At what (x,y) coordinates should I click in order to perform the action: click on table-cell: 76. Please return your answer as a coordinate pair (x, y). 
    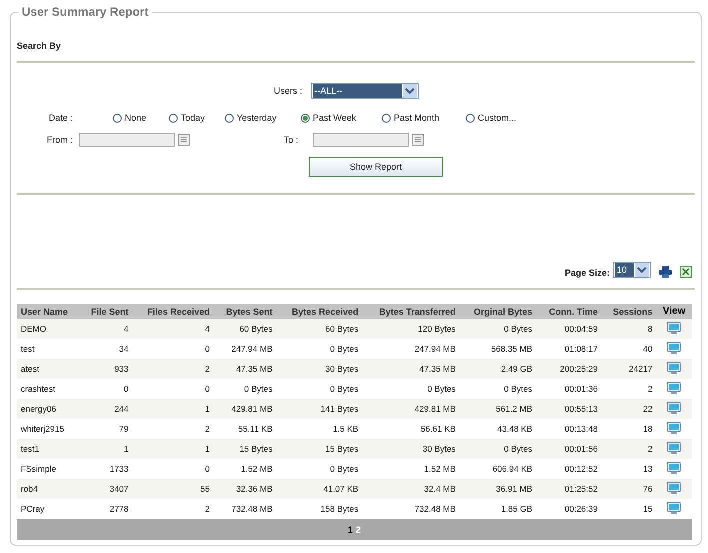
    Looking at the image, I should click on (629, 489).